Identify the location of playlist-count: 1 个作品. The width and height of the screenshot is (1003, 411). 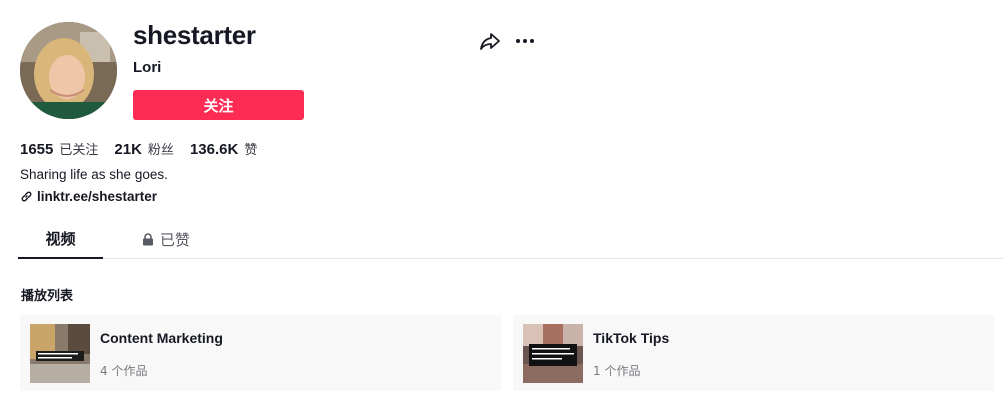
(617, 371).